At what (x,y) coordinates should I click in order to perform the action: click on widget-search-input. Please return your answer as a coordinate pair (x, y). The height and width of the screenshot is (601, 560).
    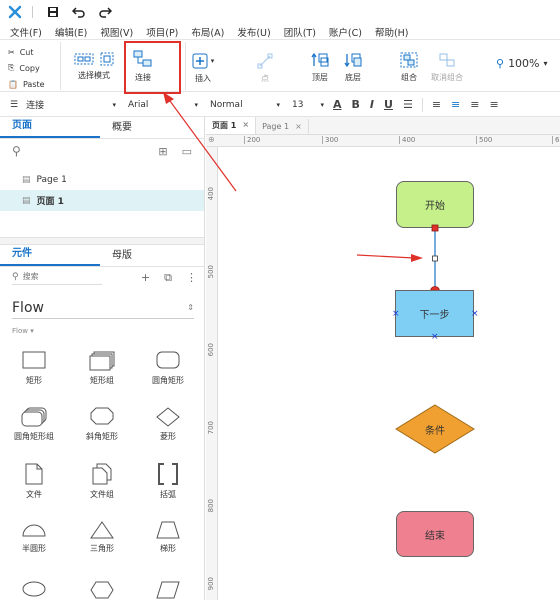
    Looking at the image, I should click on (57, 276).